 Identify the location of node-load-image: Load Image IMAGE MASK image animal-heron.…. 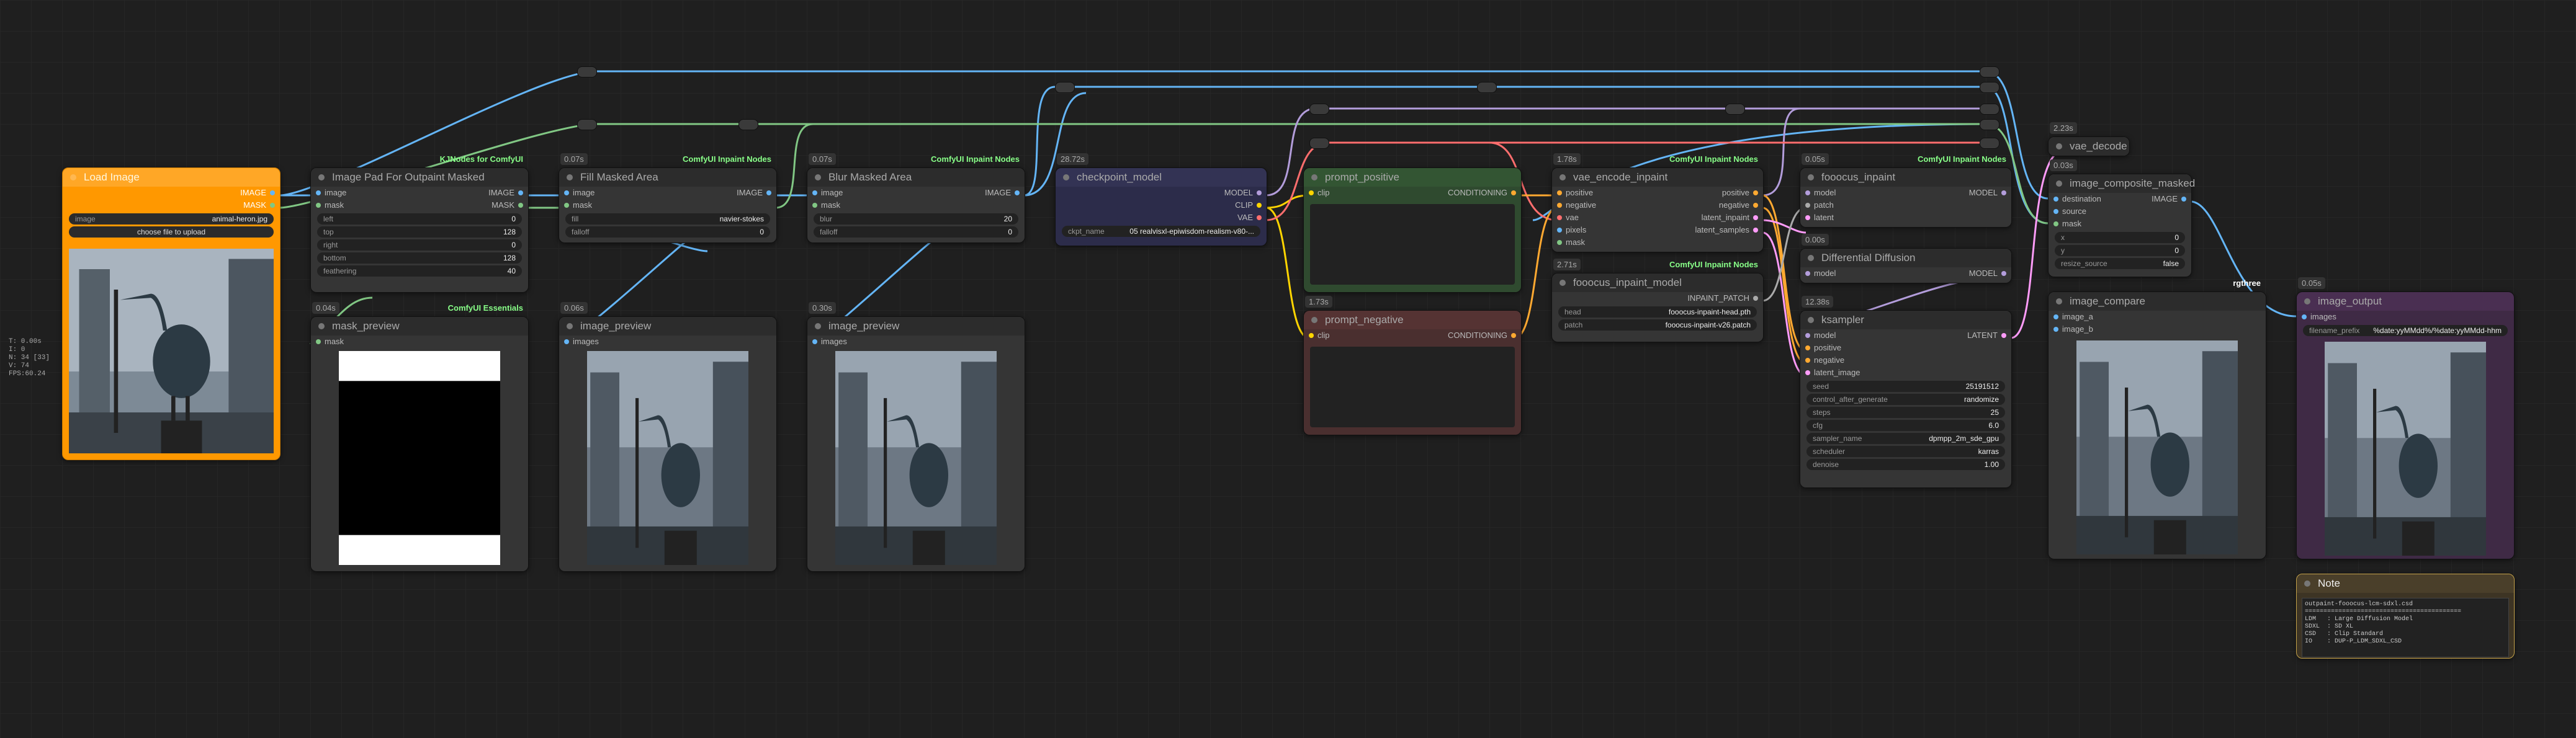
(171, 313).